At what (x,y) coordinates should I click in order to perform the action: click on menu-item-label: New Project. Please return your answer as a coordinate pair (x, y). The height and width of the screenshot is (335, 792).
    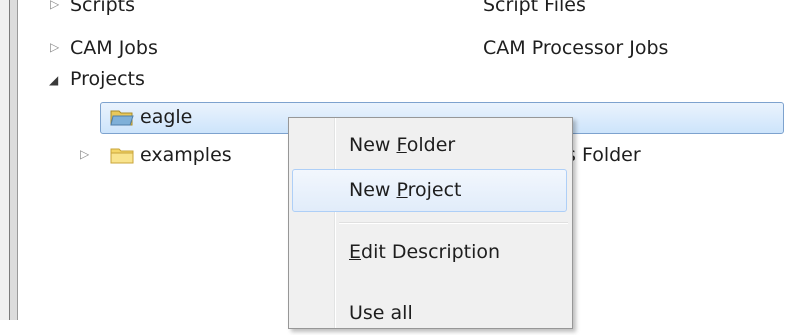
    Looking at the image, I should click on (405, 190).